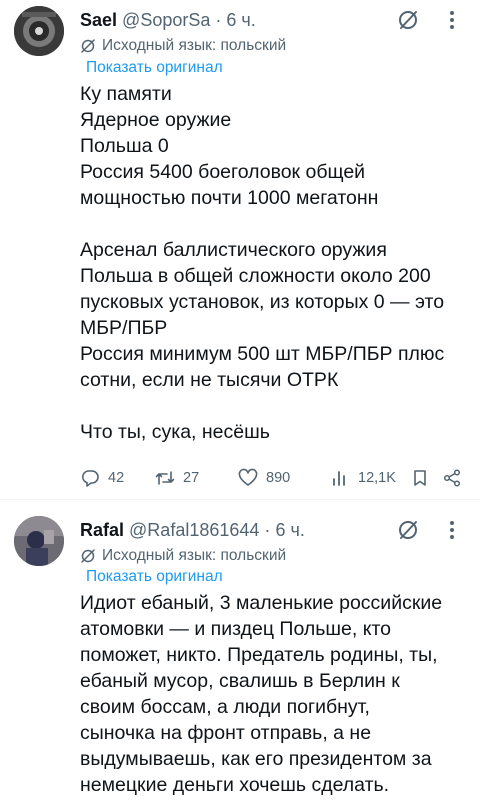 The height and width of the screenshot is (800, 480). I want to click on tweet-actions: 42 27 890 12,1K, so click(275, 478).